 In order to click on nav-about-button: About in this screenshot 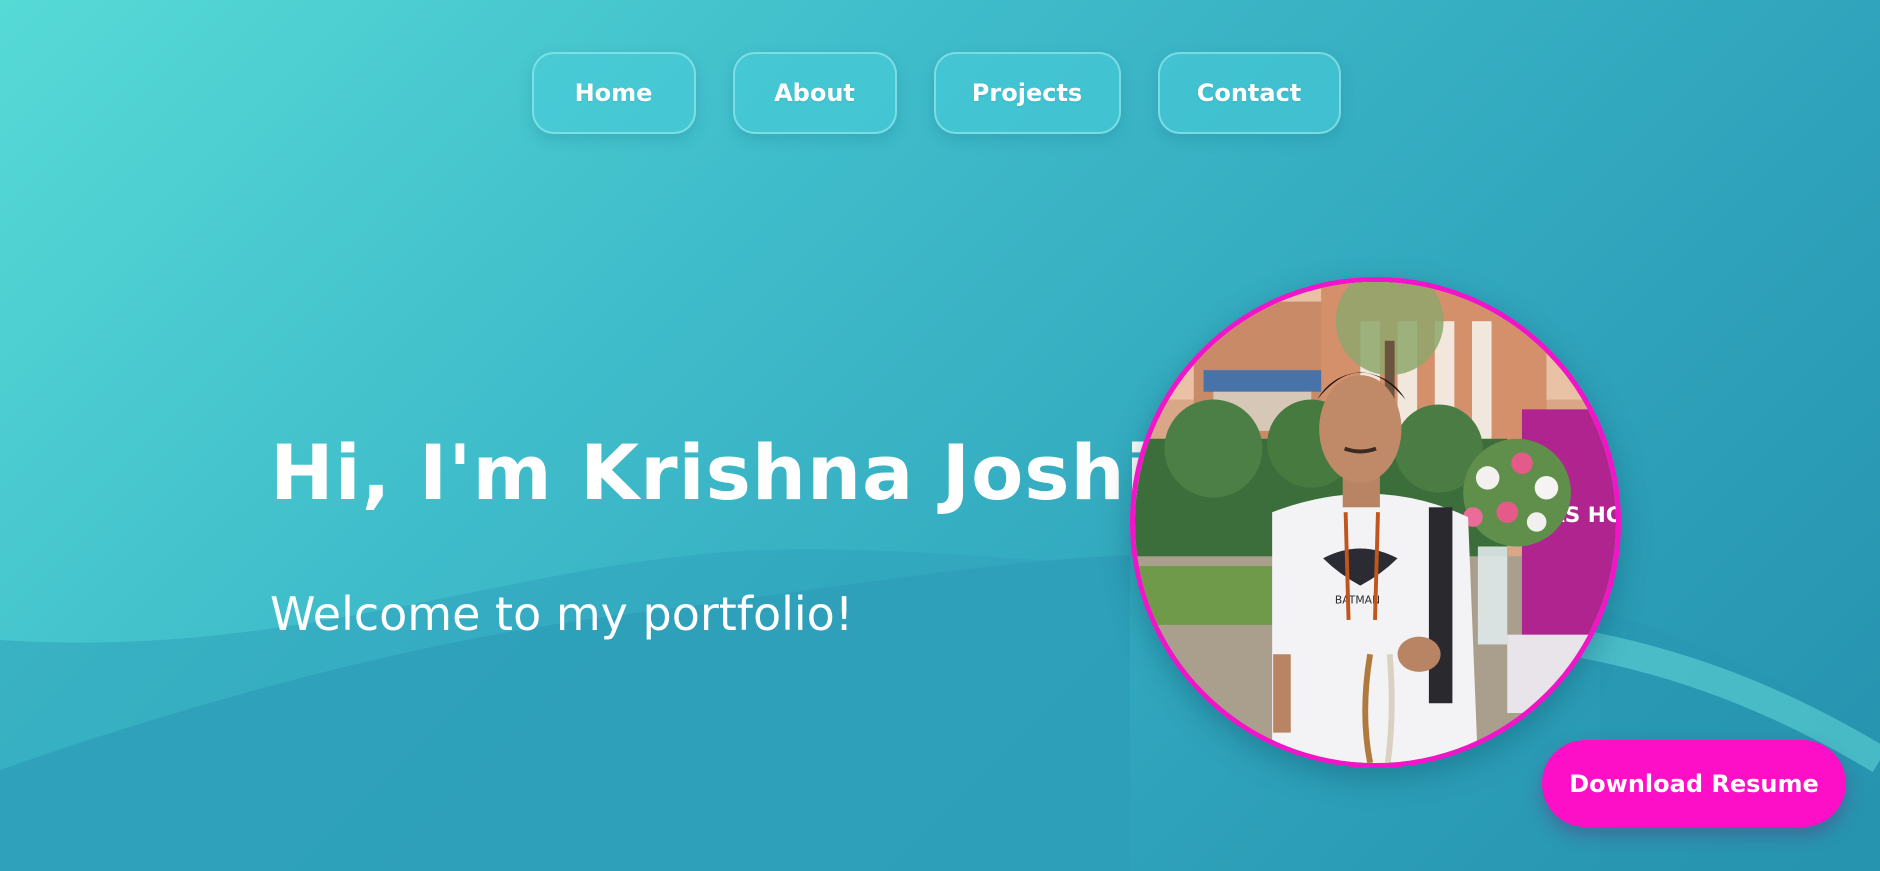, I will do `click(814, 93)`.